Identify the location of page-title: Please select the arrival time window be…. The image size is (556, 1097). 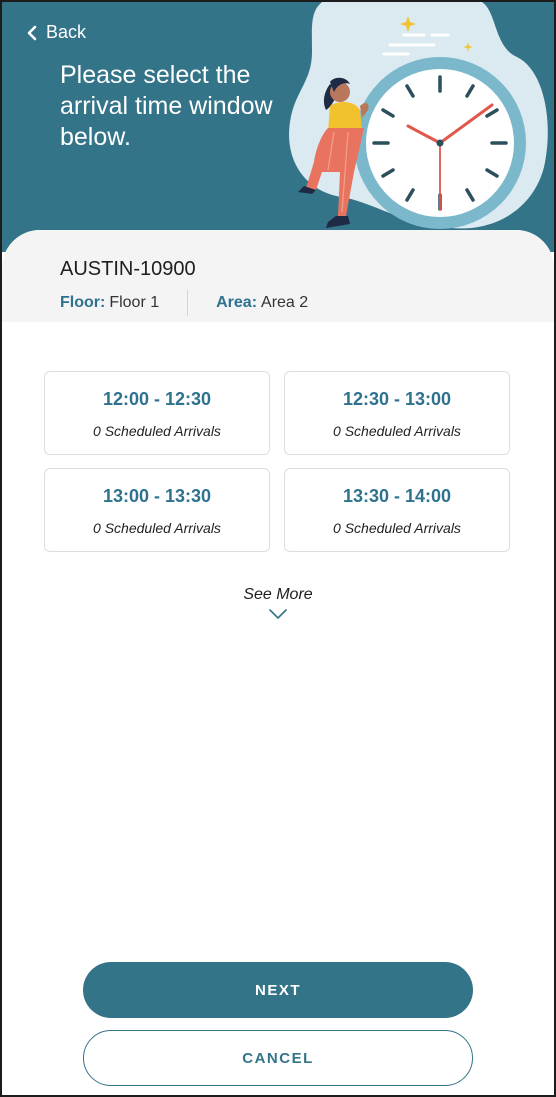
(166, 106).